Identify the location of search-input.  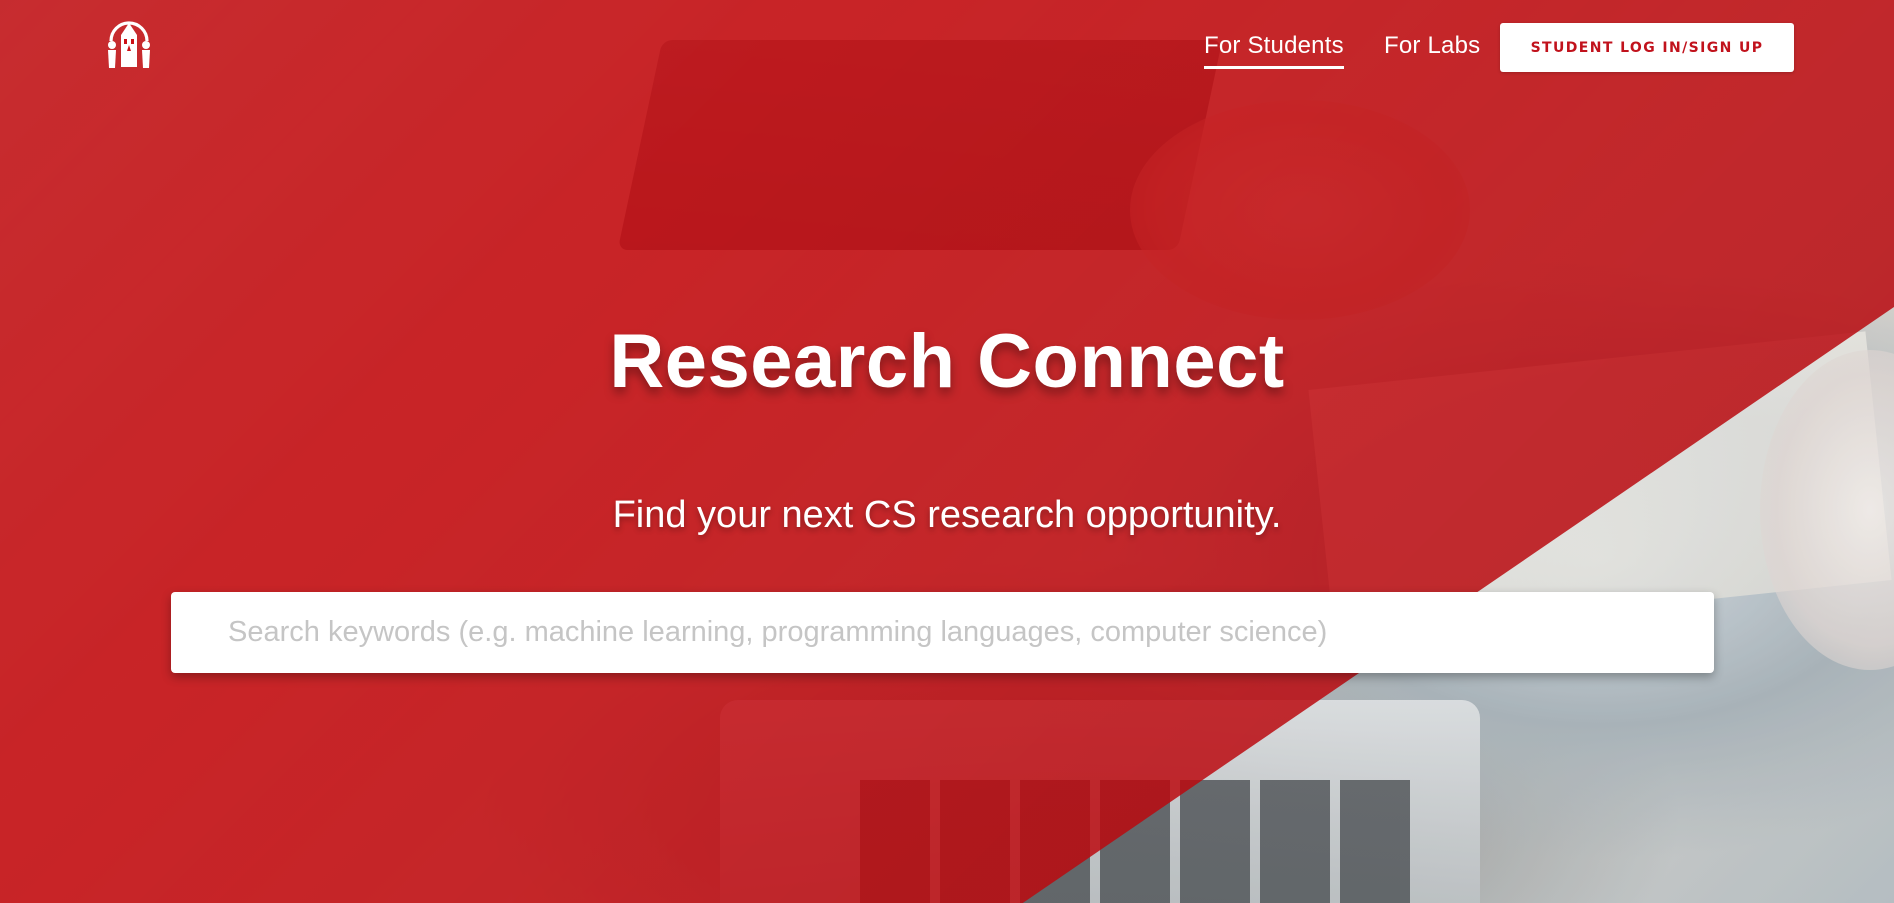
(942, 632).